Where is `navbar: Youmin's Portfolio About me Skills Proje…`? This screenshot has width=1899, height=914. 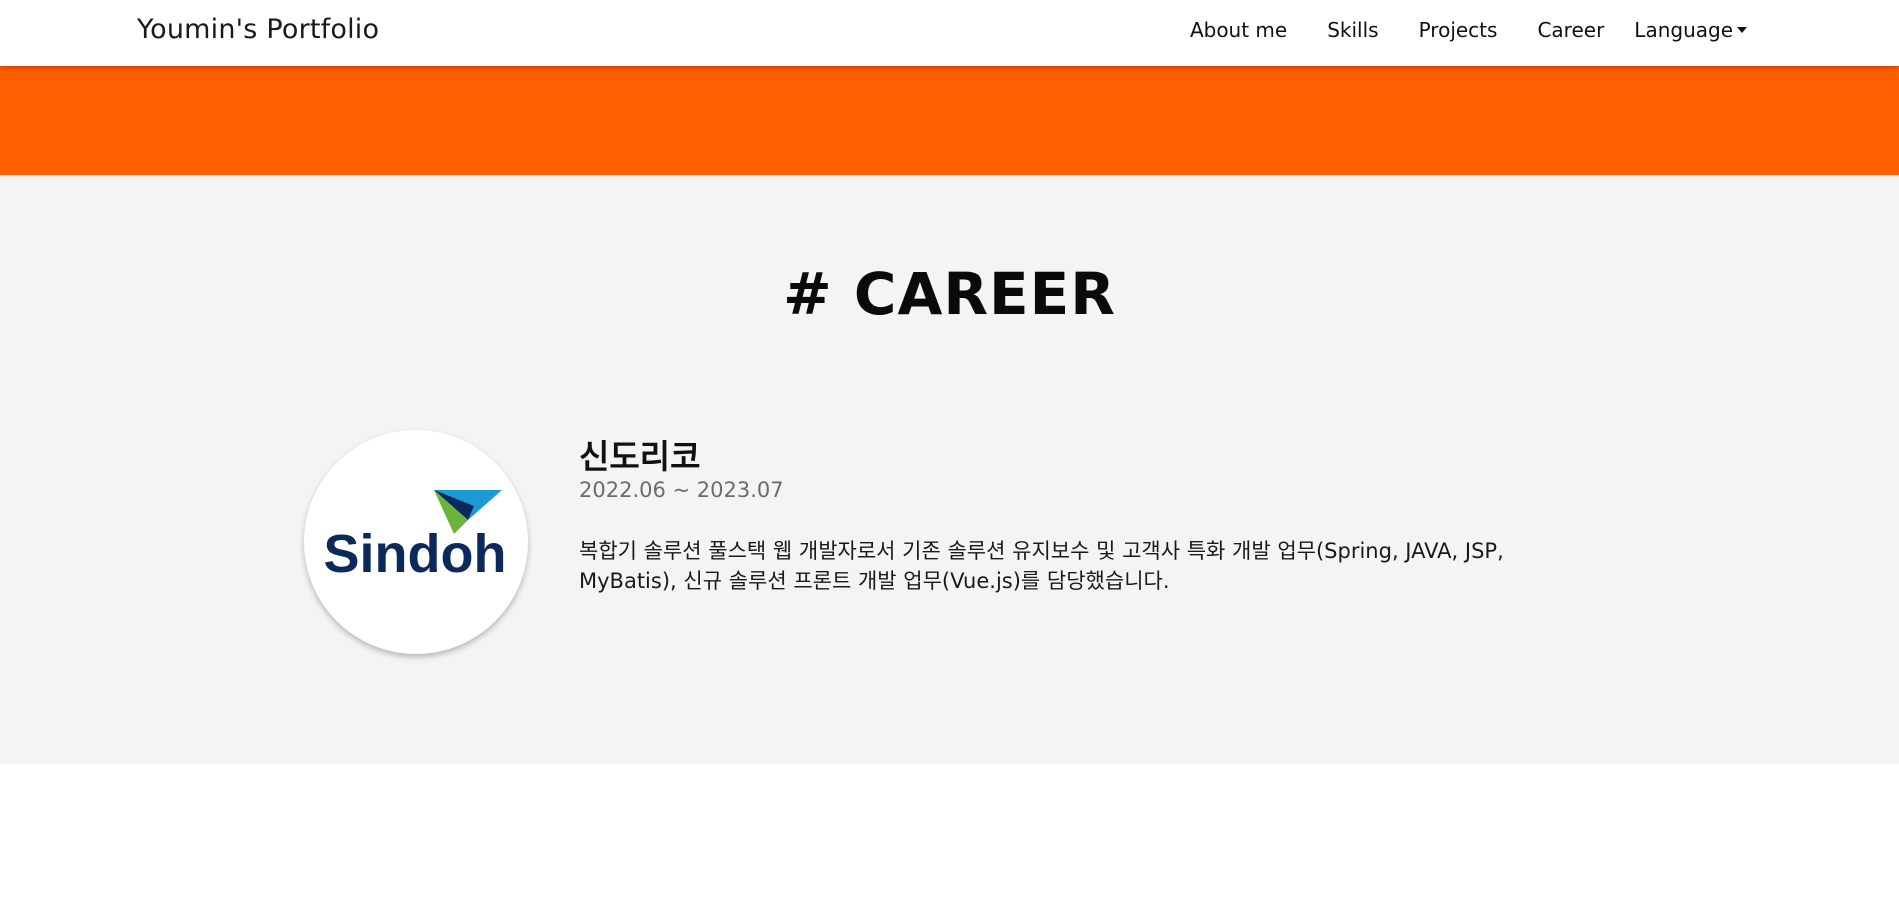 navbar: Youmin's Portfolio About me Skills Proje… is located at coordinates (949, 33).